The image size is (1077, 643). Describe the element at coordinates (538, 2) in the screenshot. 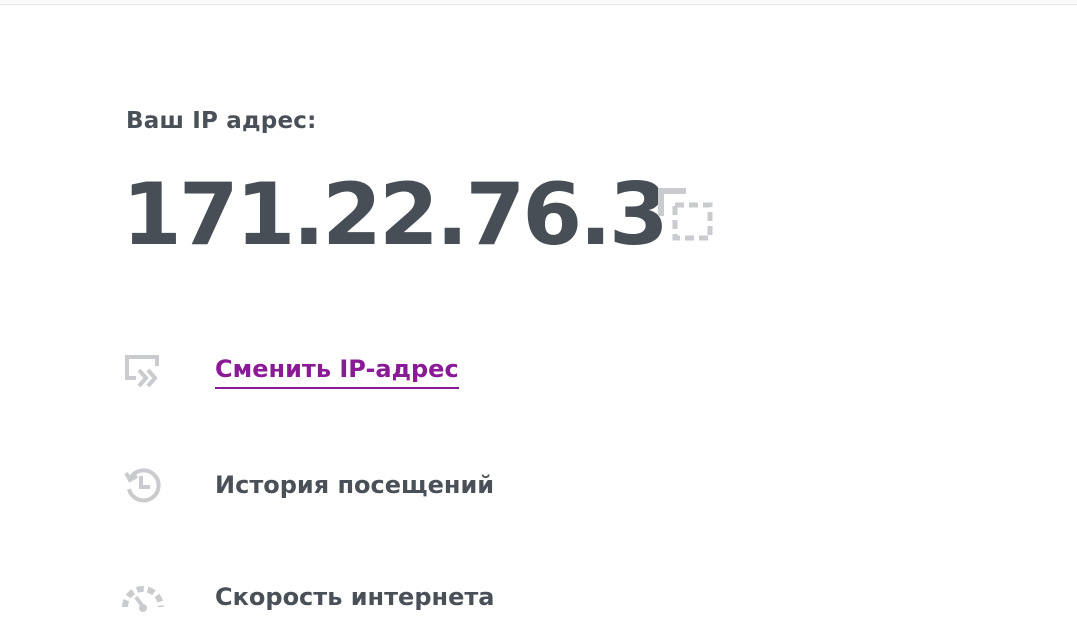

I see `top-border` at that location.